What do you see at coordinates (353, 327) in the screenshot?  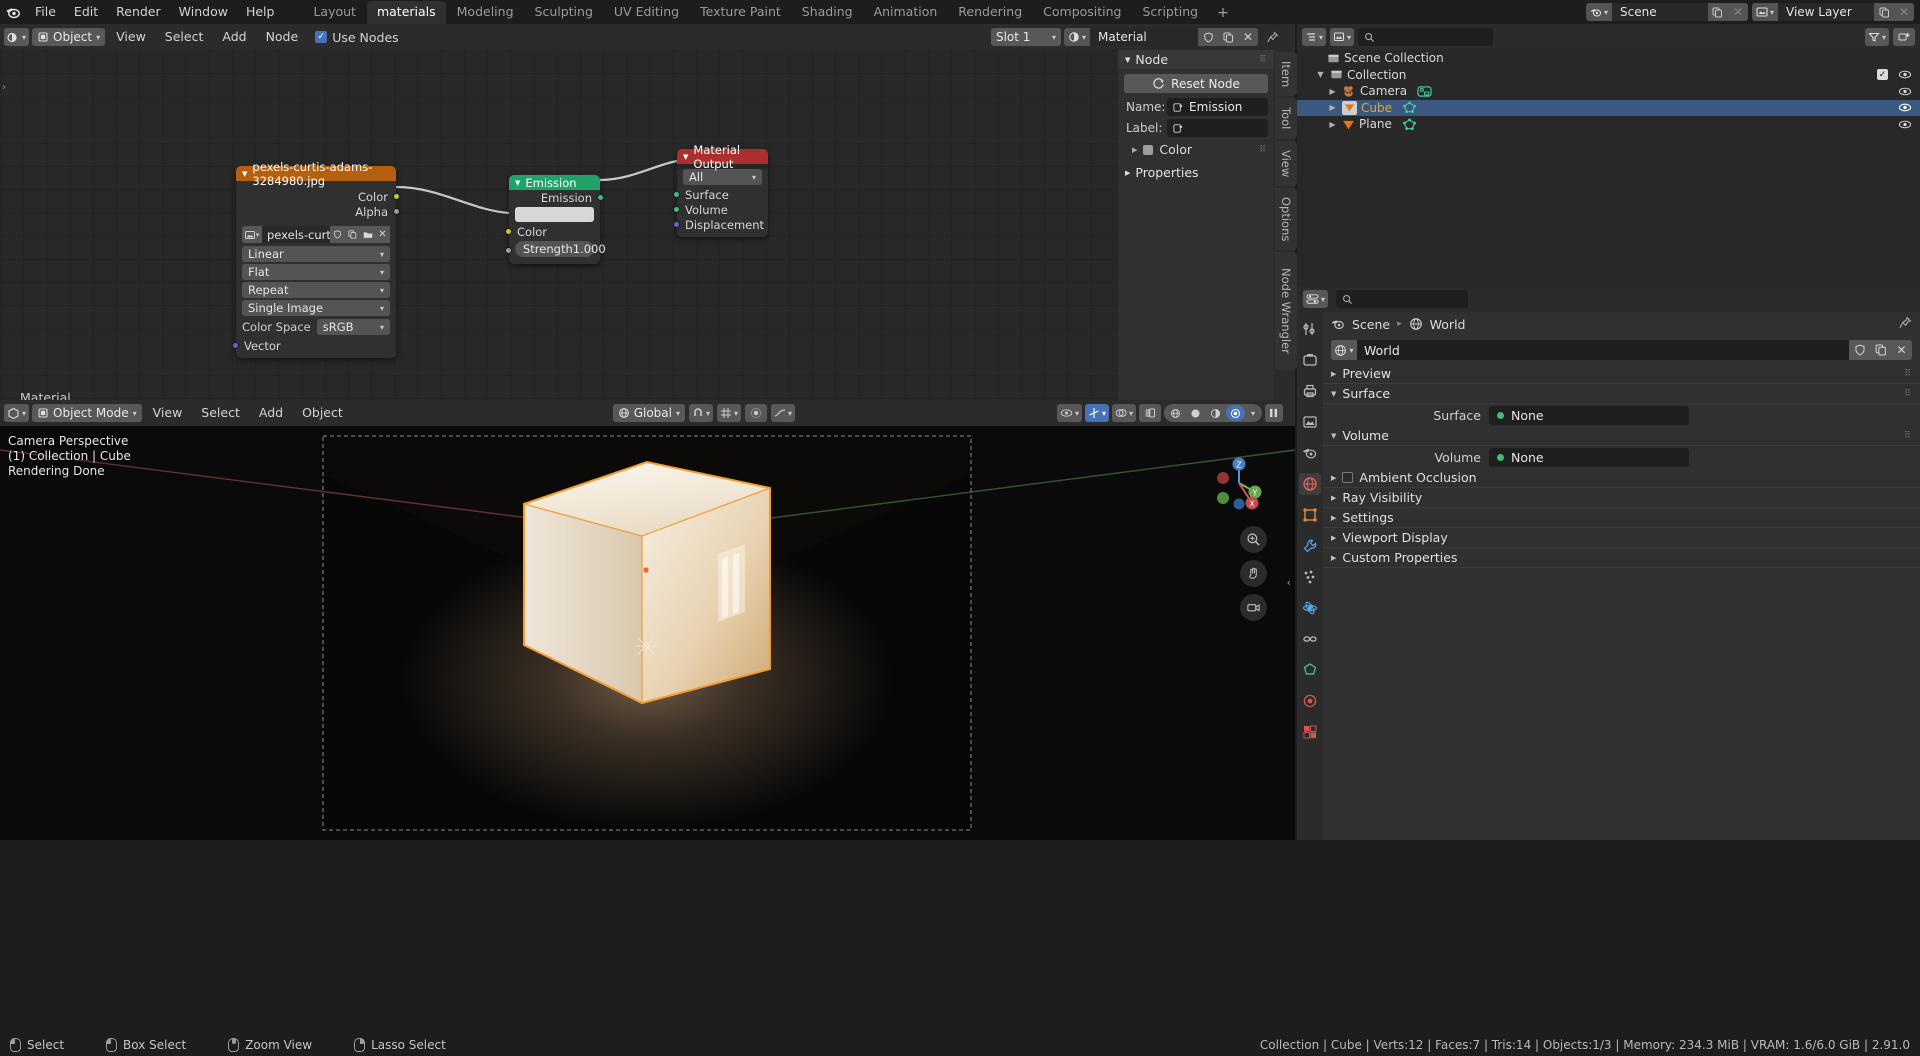 I see `color-space-dropdown: sRGB ▾` at bounding box center [353, 327].